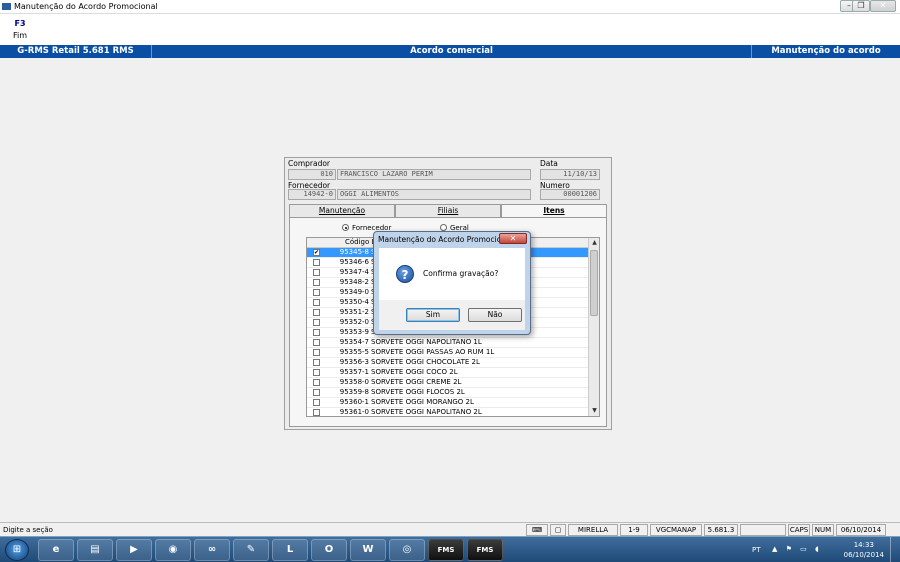  Describe the element at coordinates (354, 402) in the screenshot. I see `item-code: 95360-1` at that location.